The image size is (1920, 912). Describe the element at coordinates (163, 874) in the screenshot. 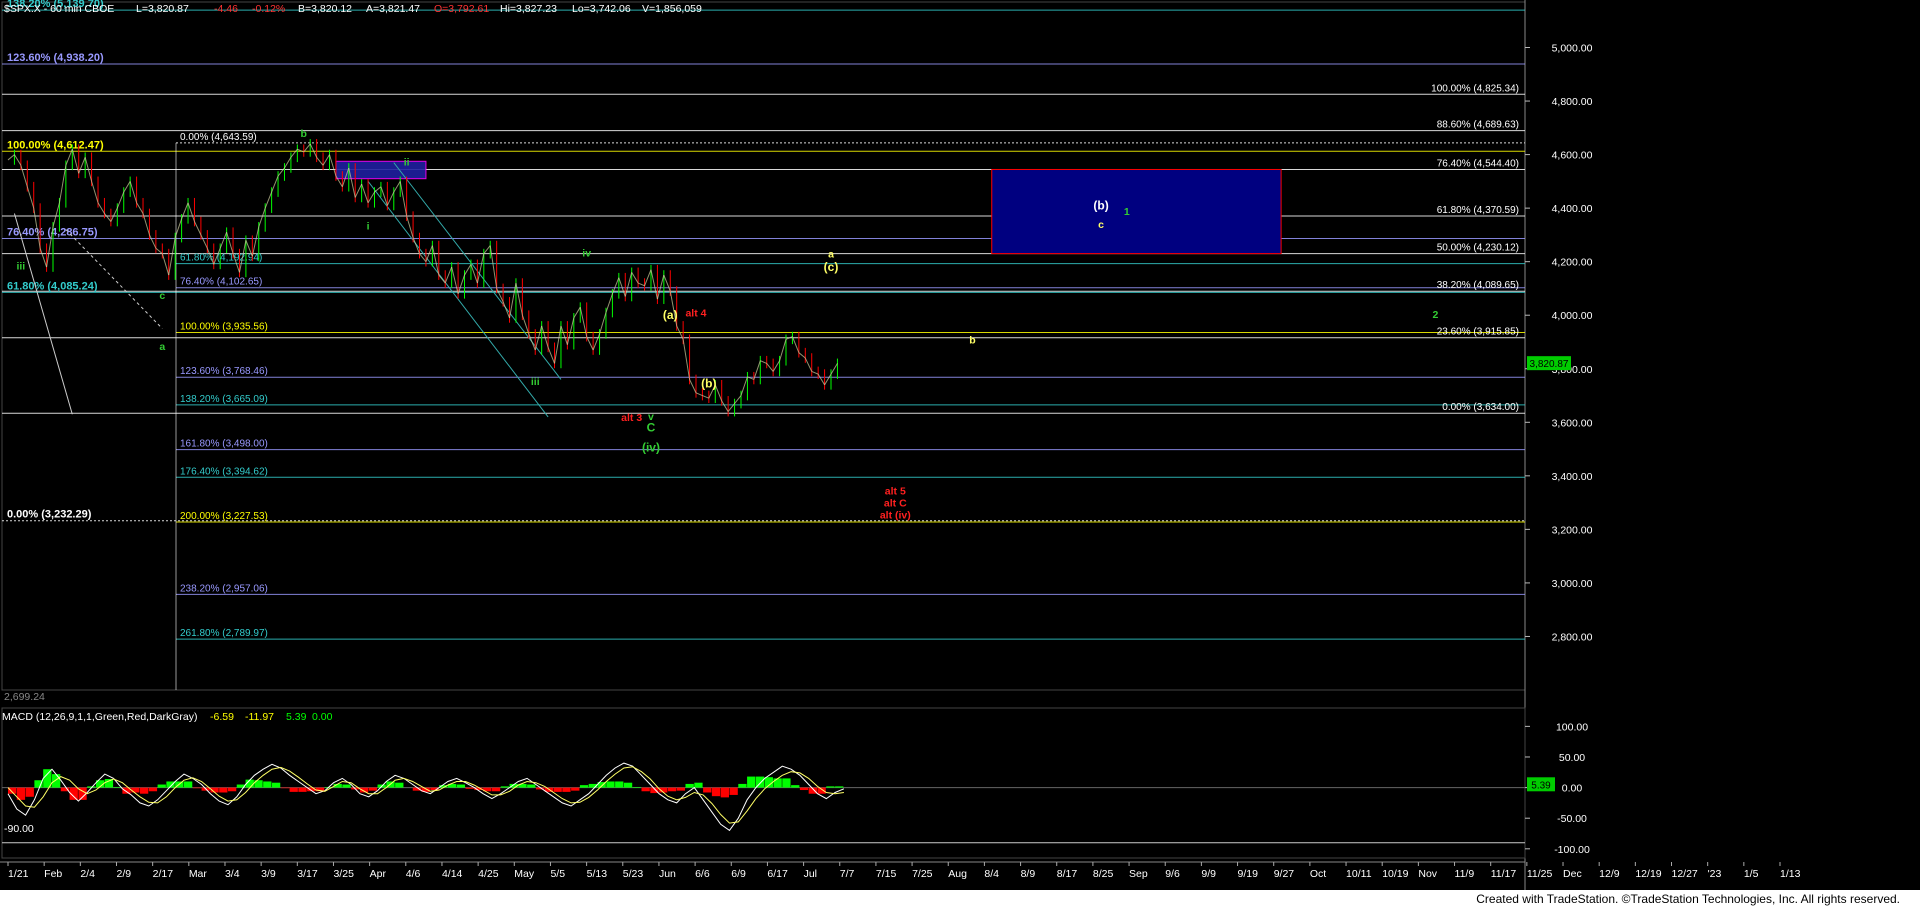

I see `x-tick-label-4: 2/17` at that location.